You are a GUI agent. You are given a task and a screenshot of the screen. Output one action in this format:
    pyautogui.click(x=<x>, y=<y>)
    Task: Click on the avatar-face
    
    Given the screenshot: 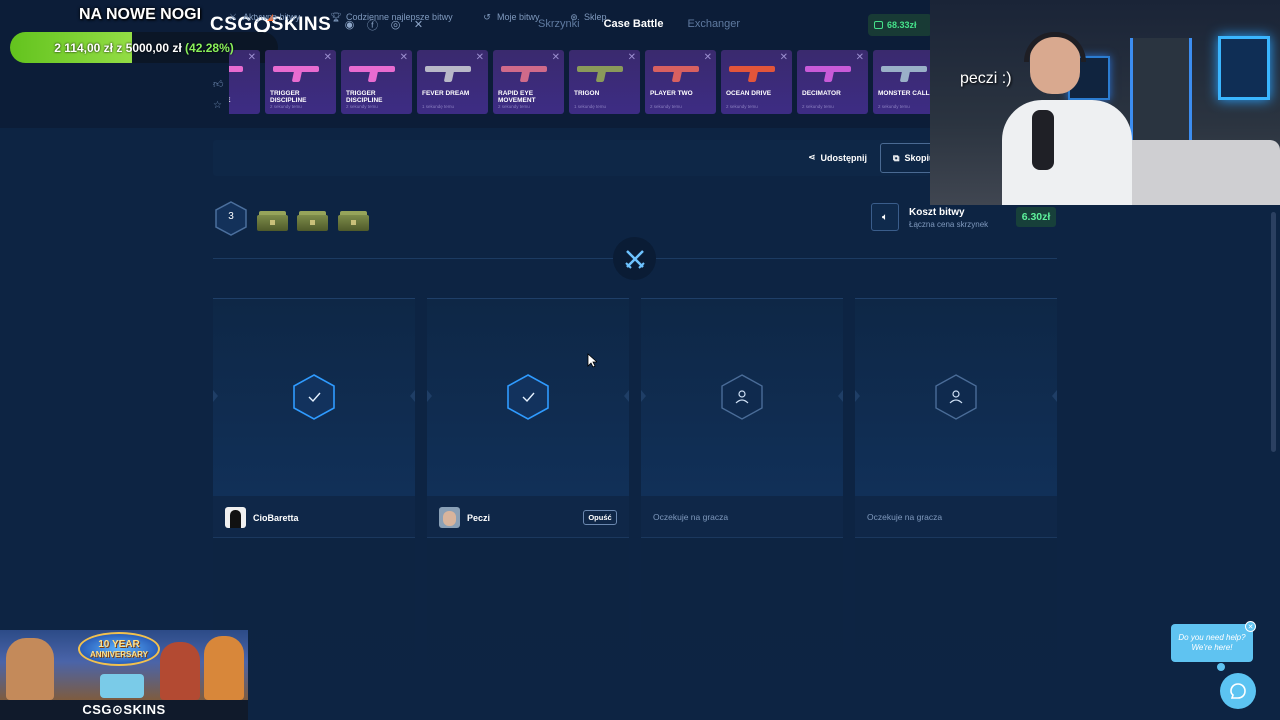 What is the action you would take?
    pyautogui.click(x=449, y=518)
    